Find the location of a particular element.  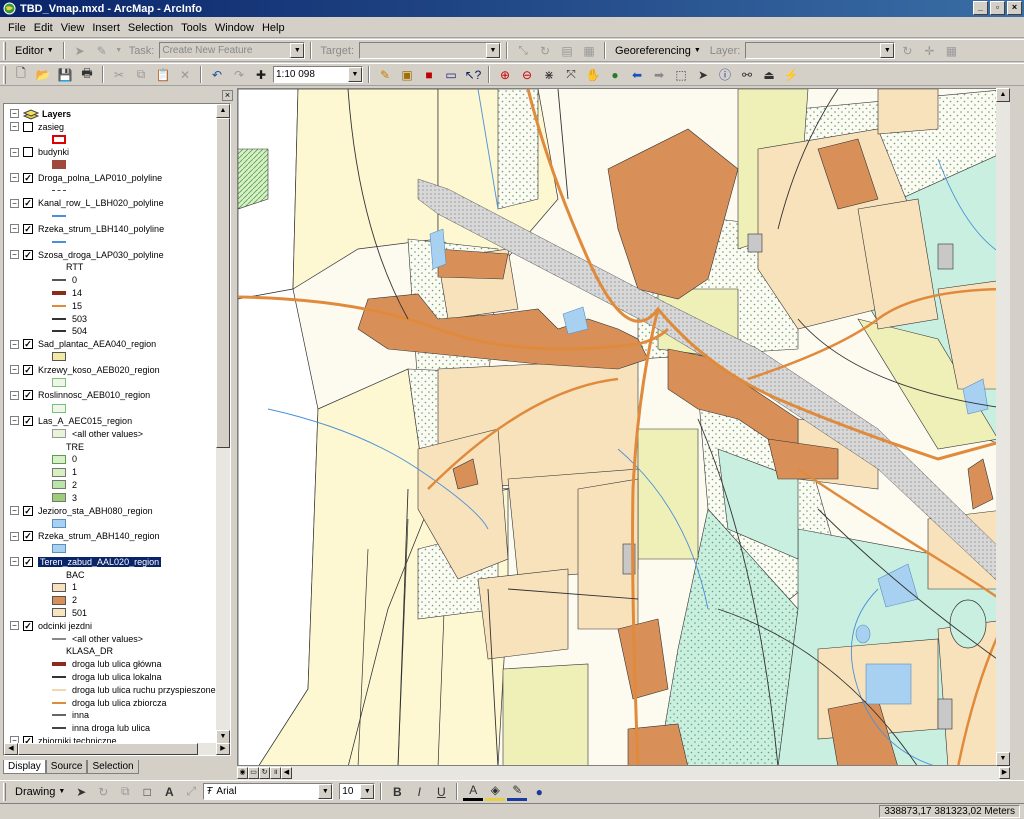

zoom-in-icon: ⊕ is located at coordinates (505, 74).